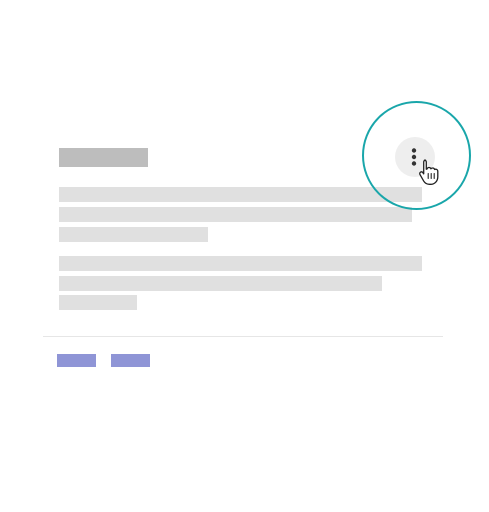 Image resolution: width=489 pixels, height=512 pixels. What do you see at coordinates (235, 214) in the screenshot?
I see `paragraph-1-line-2-skeleton` at bounding box center [235, 214].